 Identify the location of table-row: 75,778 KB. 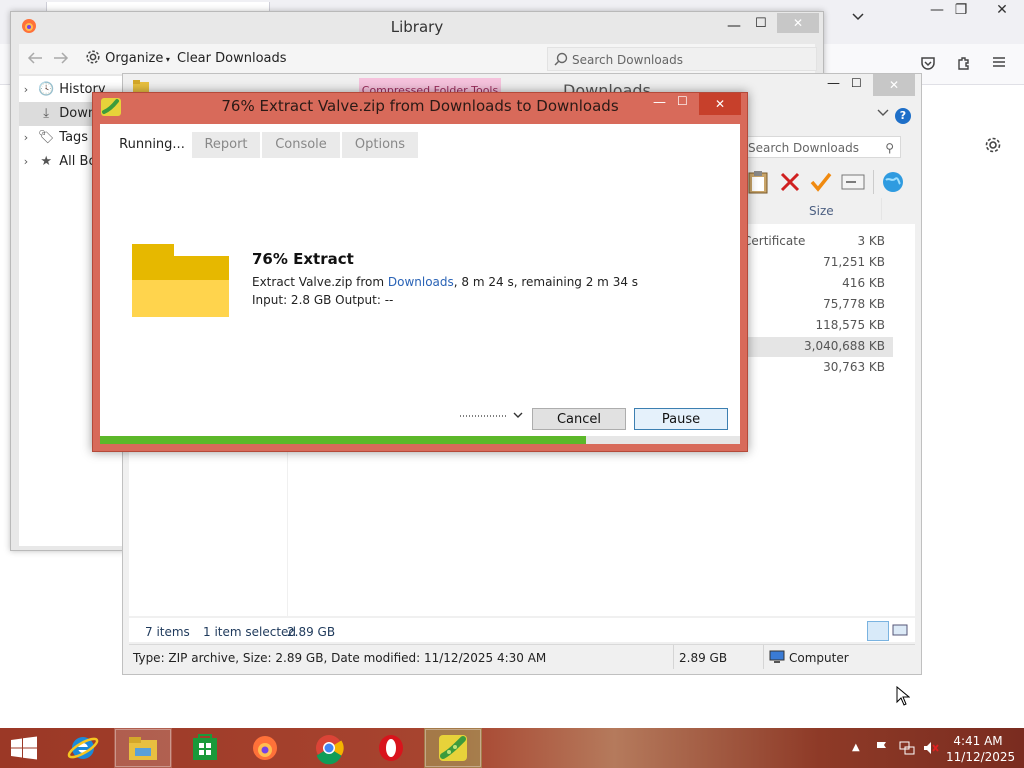
(818, 305).